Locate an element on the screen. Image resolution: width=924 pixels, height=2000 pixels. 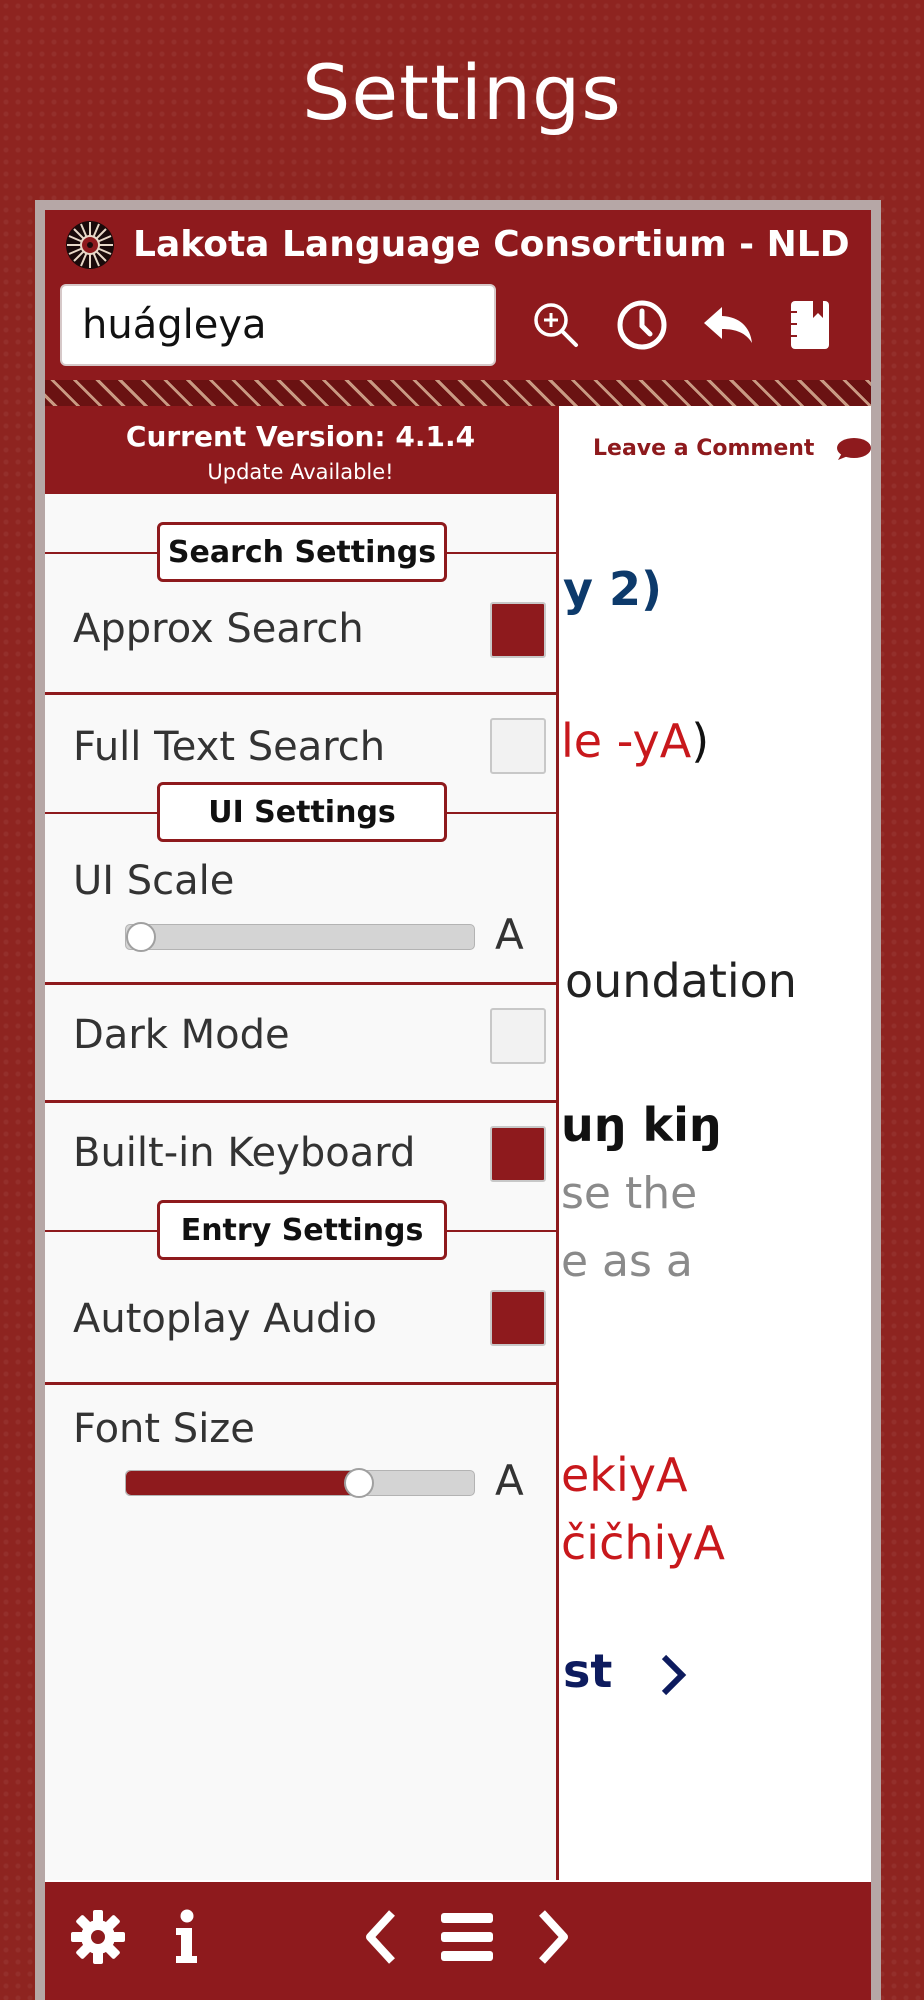
bookmark-book-icon is located at coordinates (810, 325).